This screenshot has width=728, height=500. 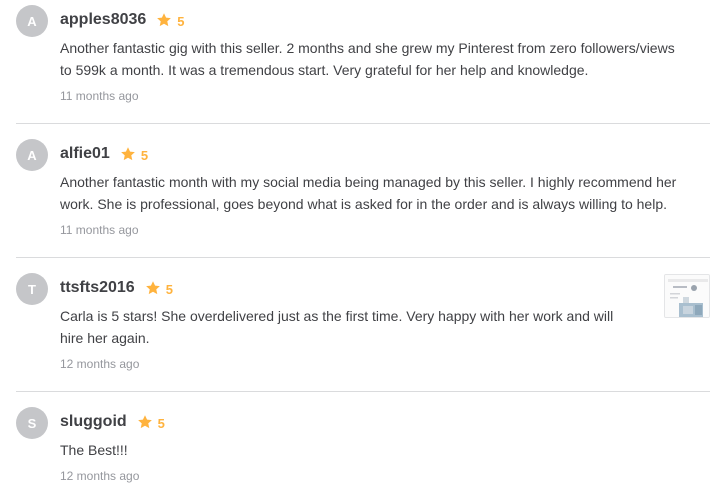 What do you see at coordinates (85, 154) in the screenshot?
I see `username: alfie01` at bounding box center [85, 154].